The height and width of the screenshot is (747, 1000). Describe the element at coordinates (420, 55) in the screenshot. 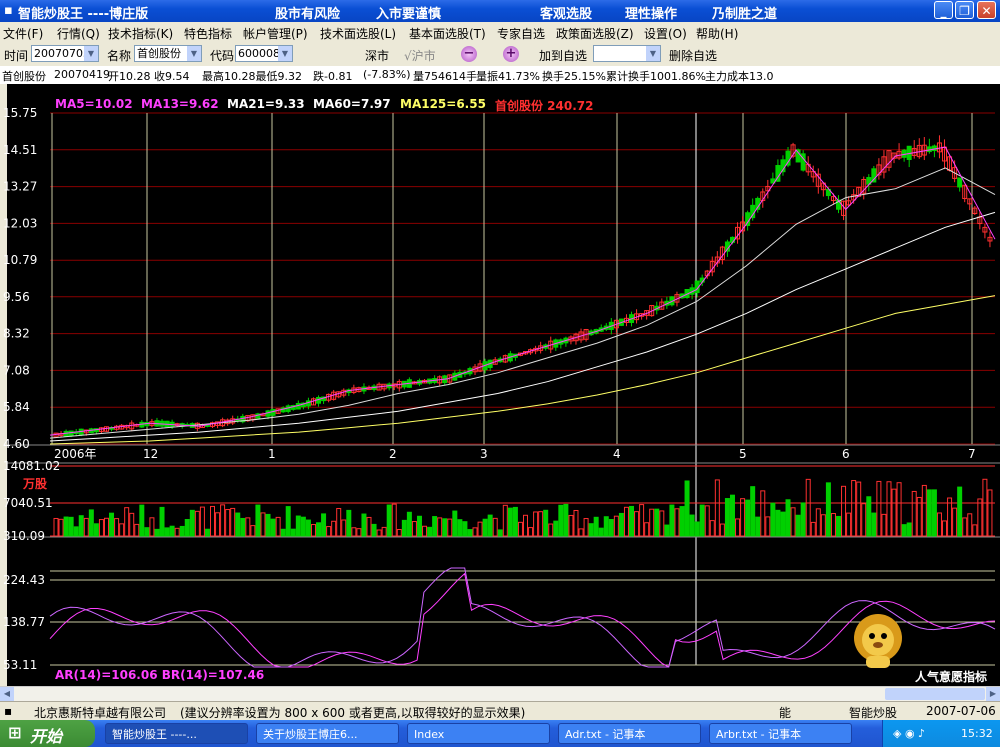

I see `market-sh-option: √沪市` at that location.